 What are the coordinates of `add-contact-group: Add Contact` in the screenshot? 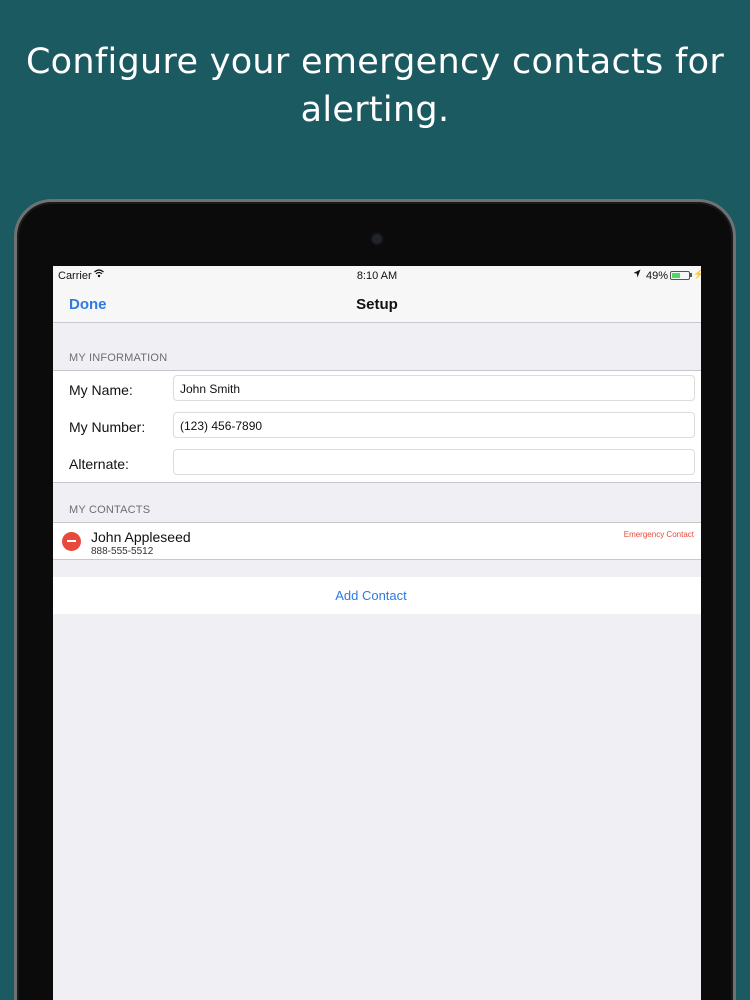 It's located at (377, 595).